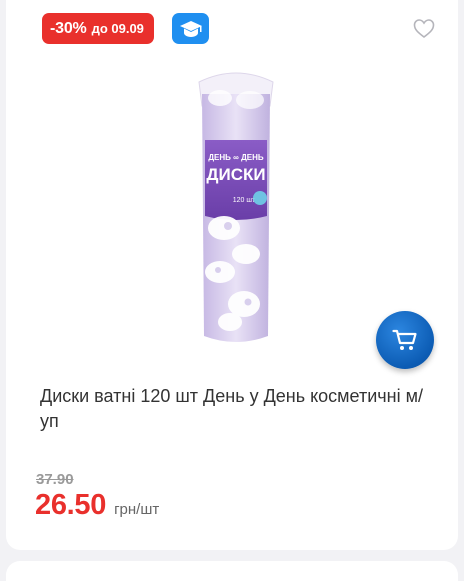  I want to click on heart-outline-icon, so click(424, 29).